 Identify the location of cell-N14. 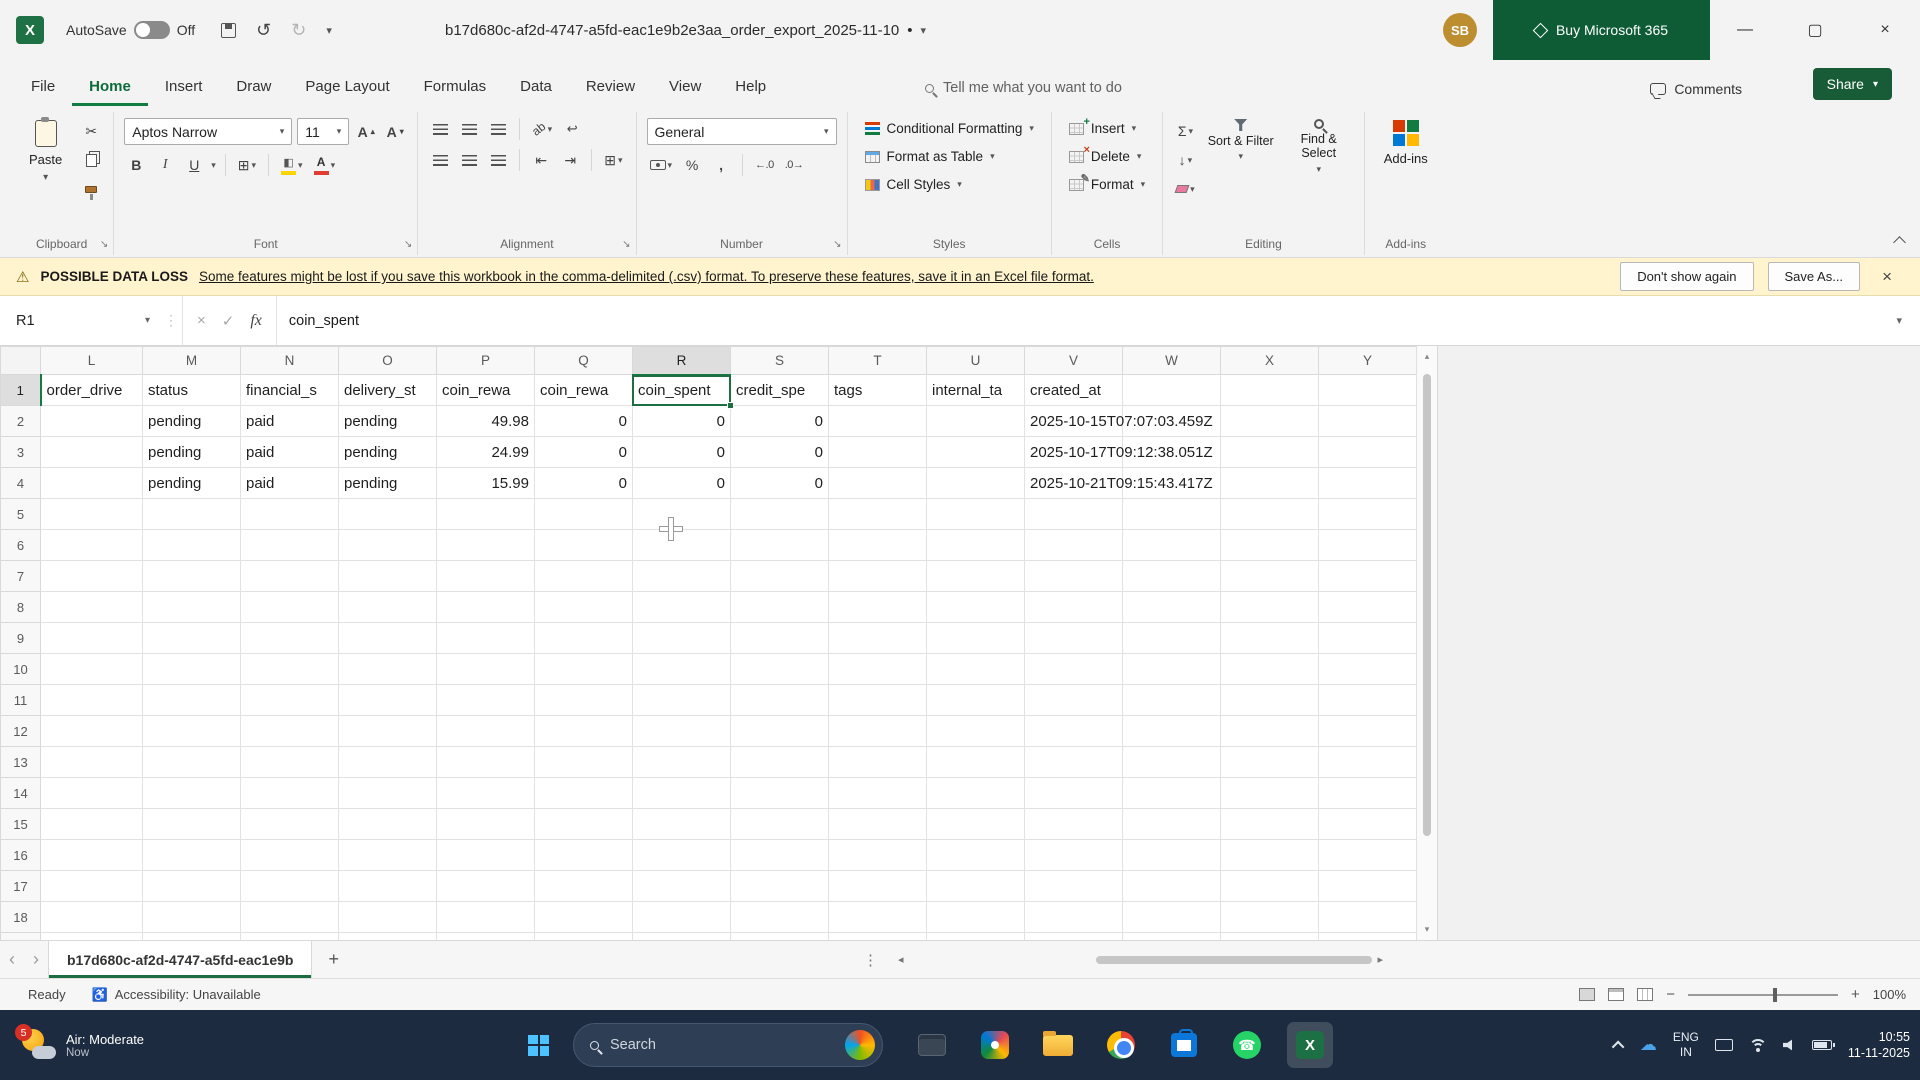
(289, 793).